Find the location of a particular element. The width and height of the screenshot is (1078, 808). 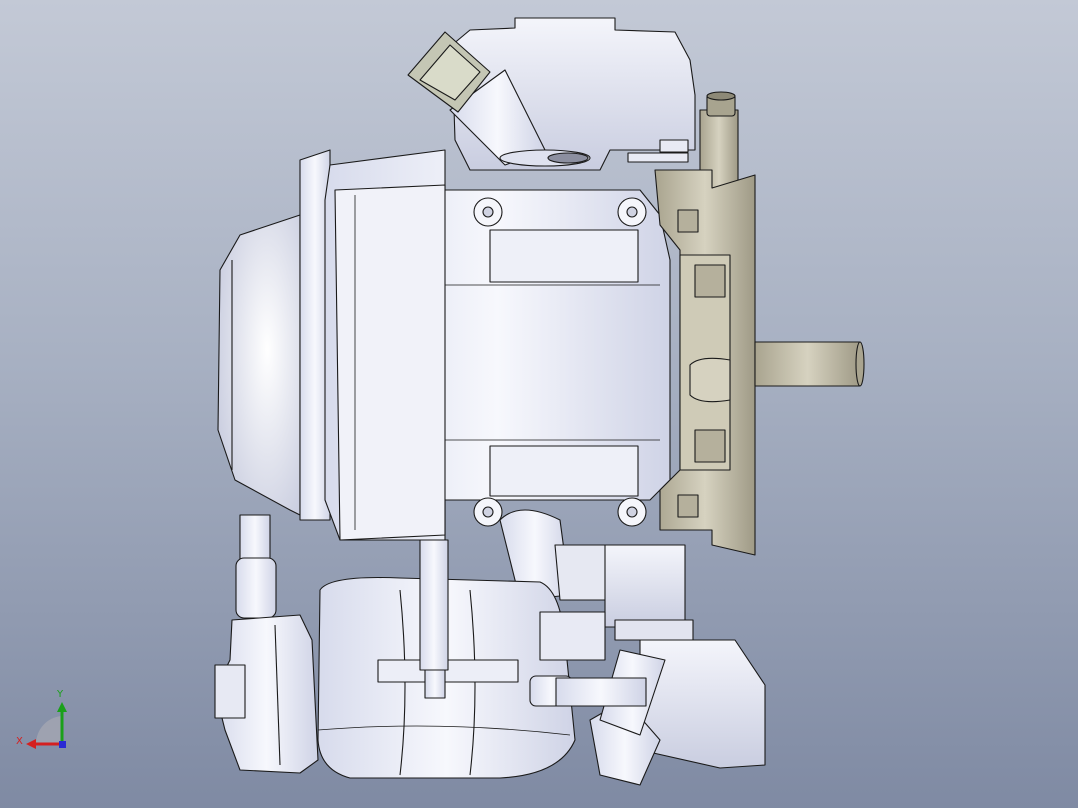

flywheel-cover is located at coordinates (259, 365).